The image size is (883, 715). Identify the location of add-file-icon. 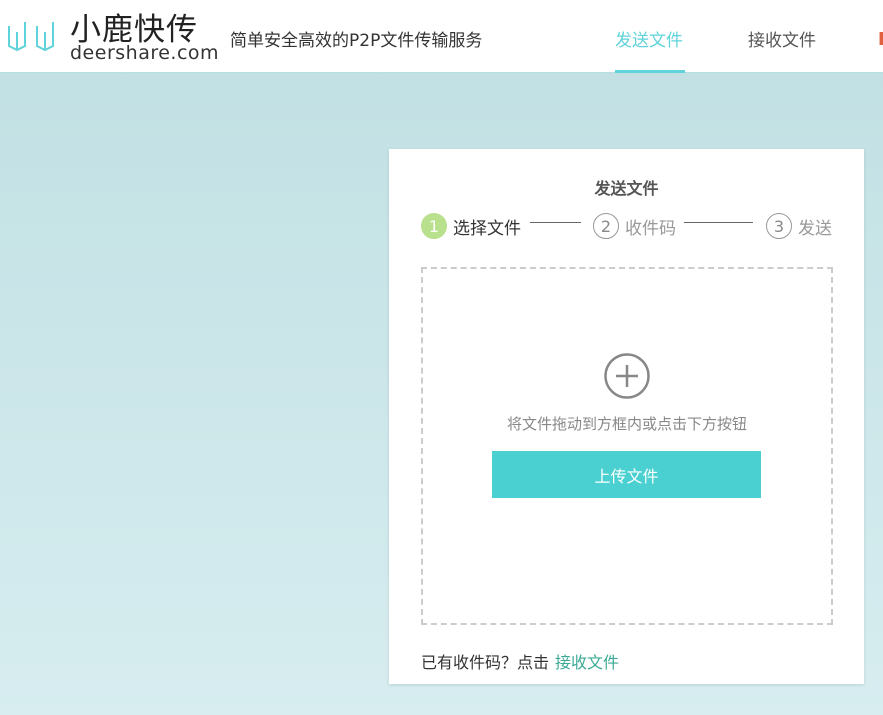
(627, 376).